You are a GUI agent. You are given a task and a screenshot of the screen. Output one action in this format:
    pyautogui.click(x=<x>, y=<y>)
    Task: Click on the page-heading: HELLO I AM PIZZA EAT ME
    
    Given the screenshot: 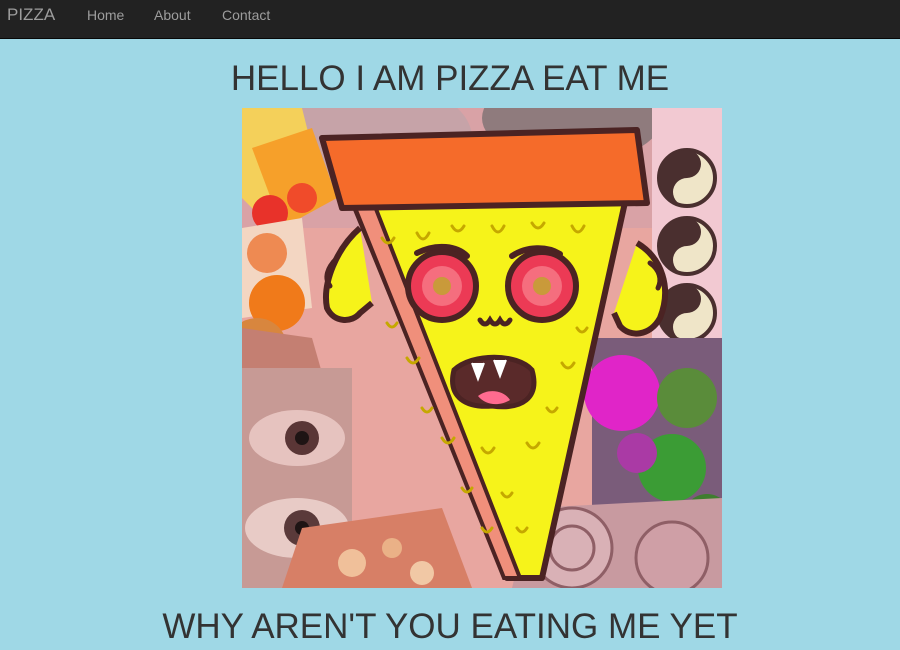 What is the action you would take?
    pyautogui.click(x=450, y=78)
    